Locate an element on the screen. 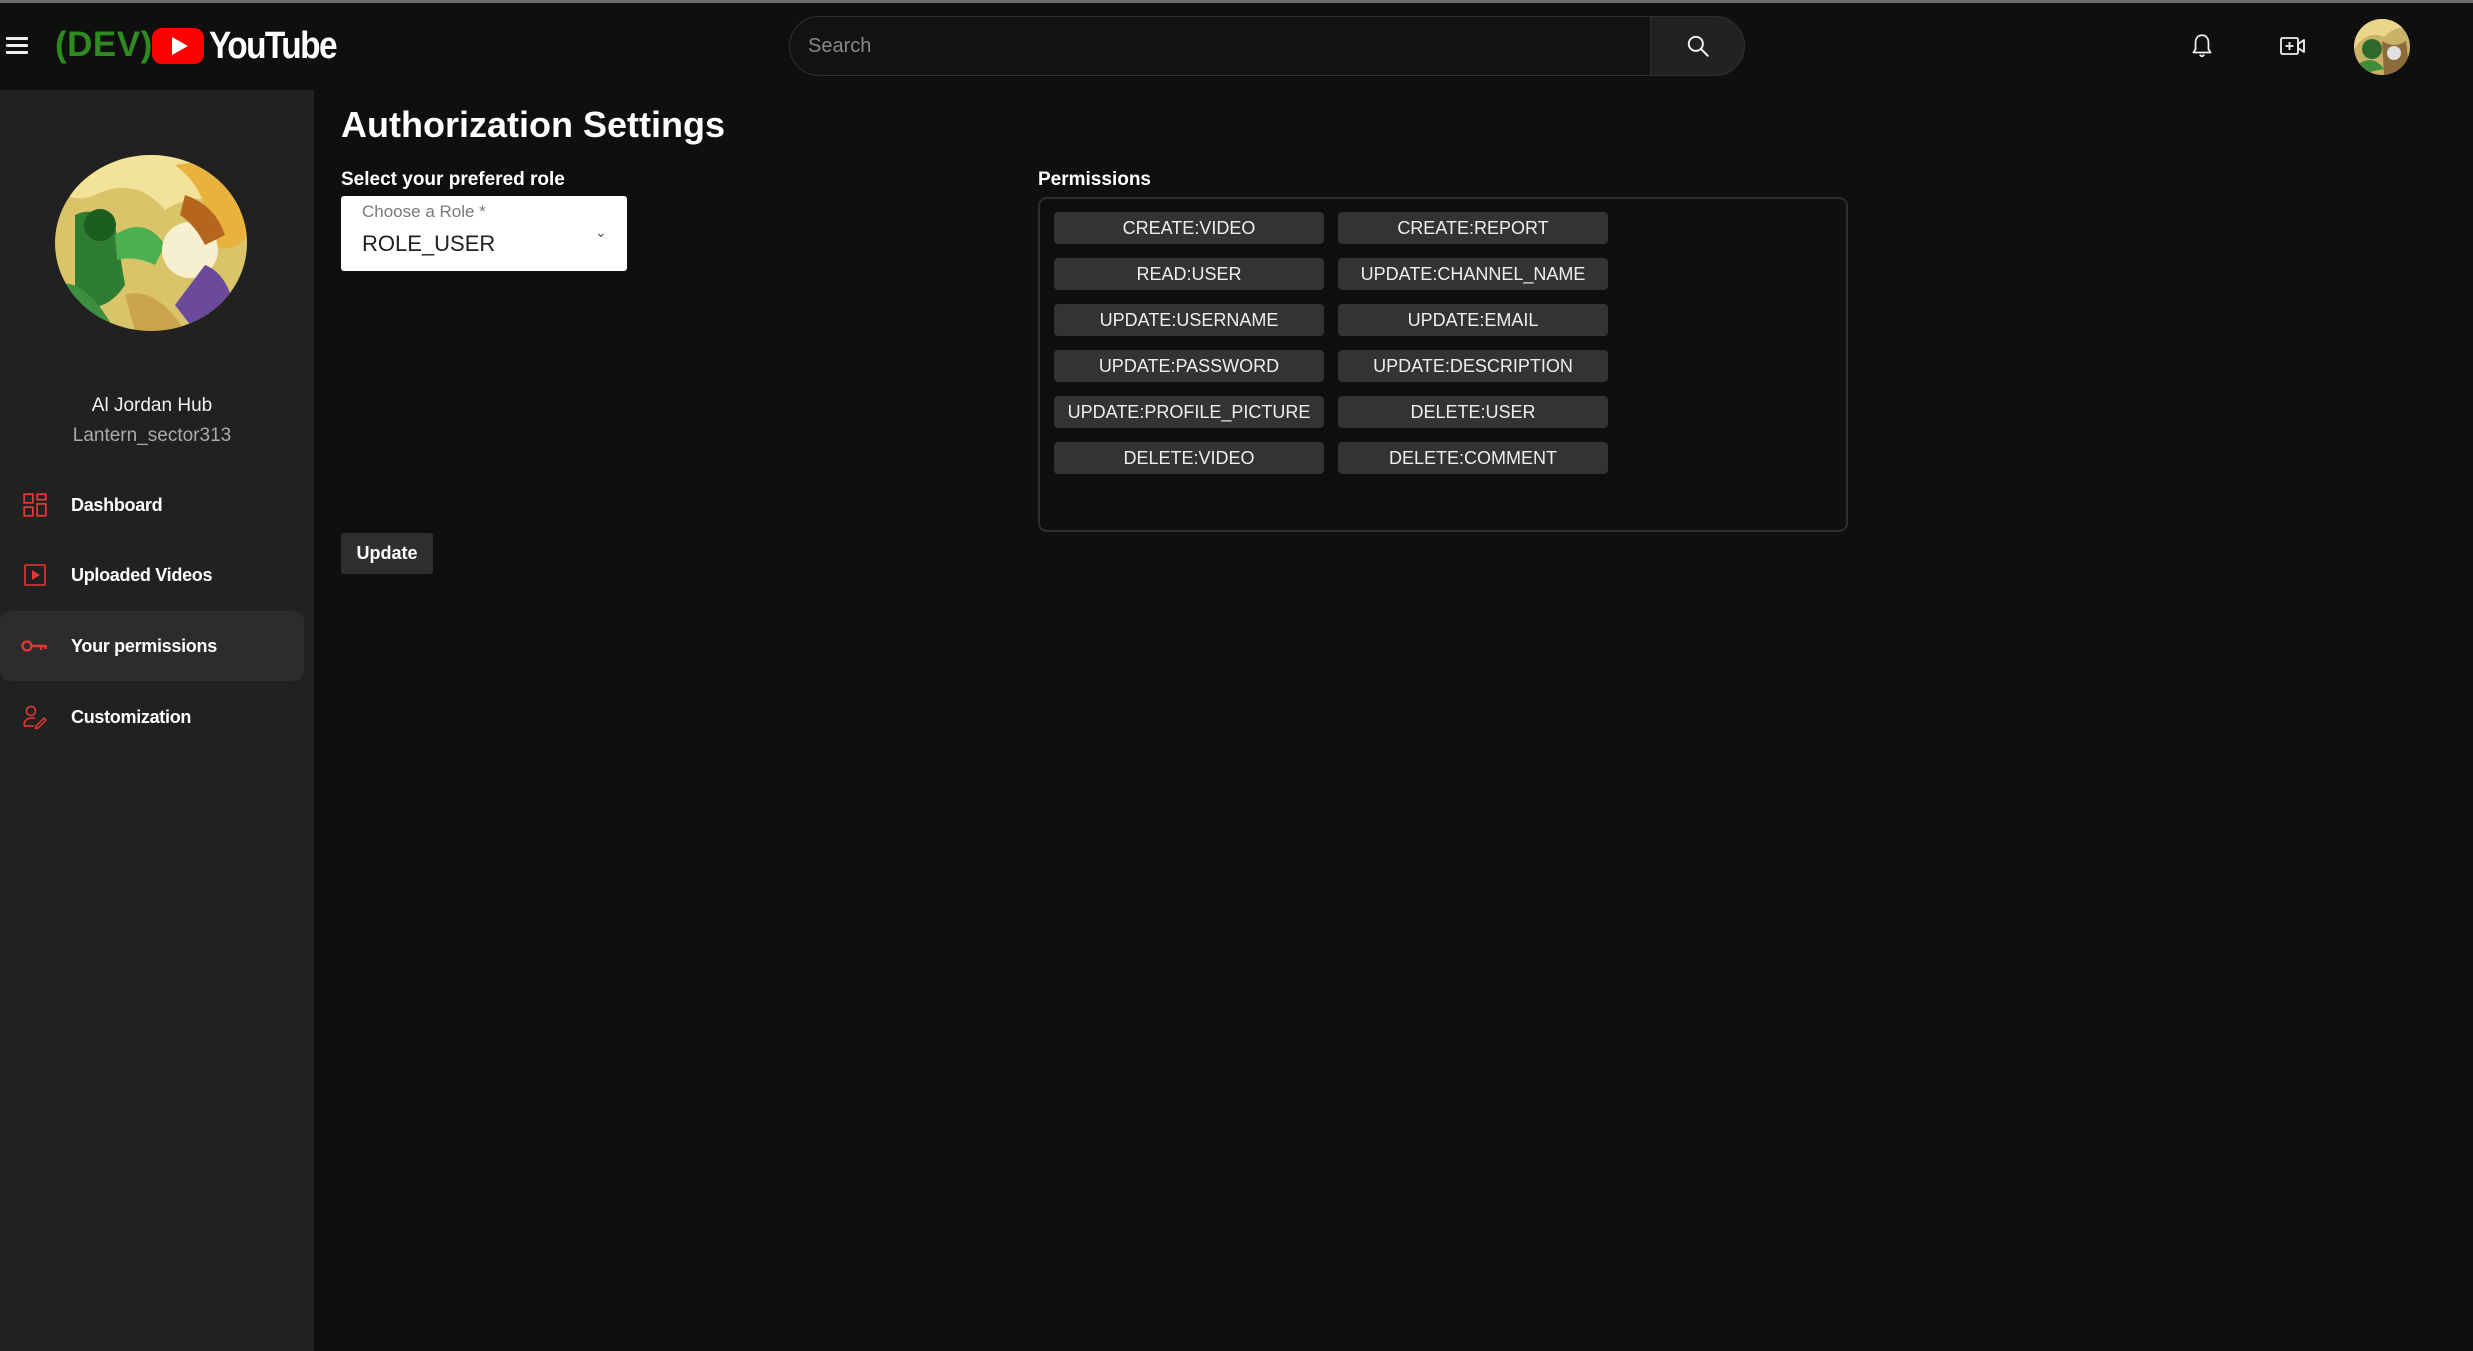 The height and width of the screenshot is (1351, 2473). profile-name: Al Jordan Hub is located at coordinates (152, 405).